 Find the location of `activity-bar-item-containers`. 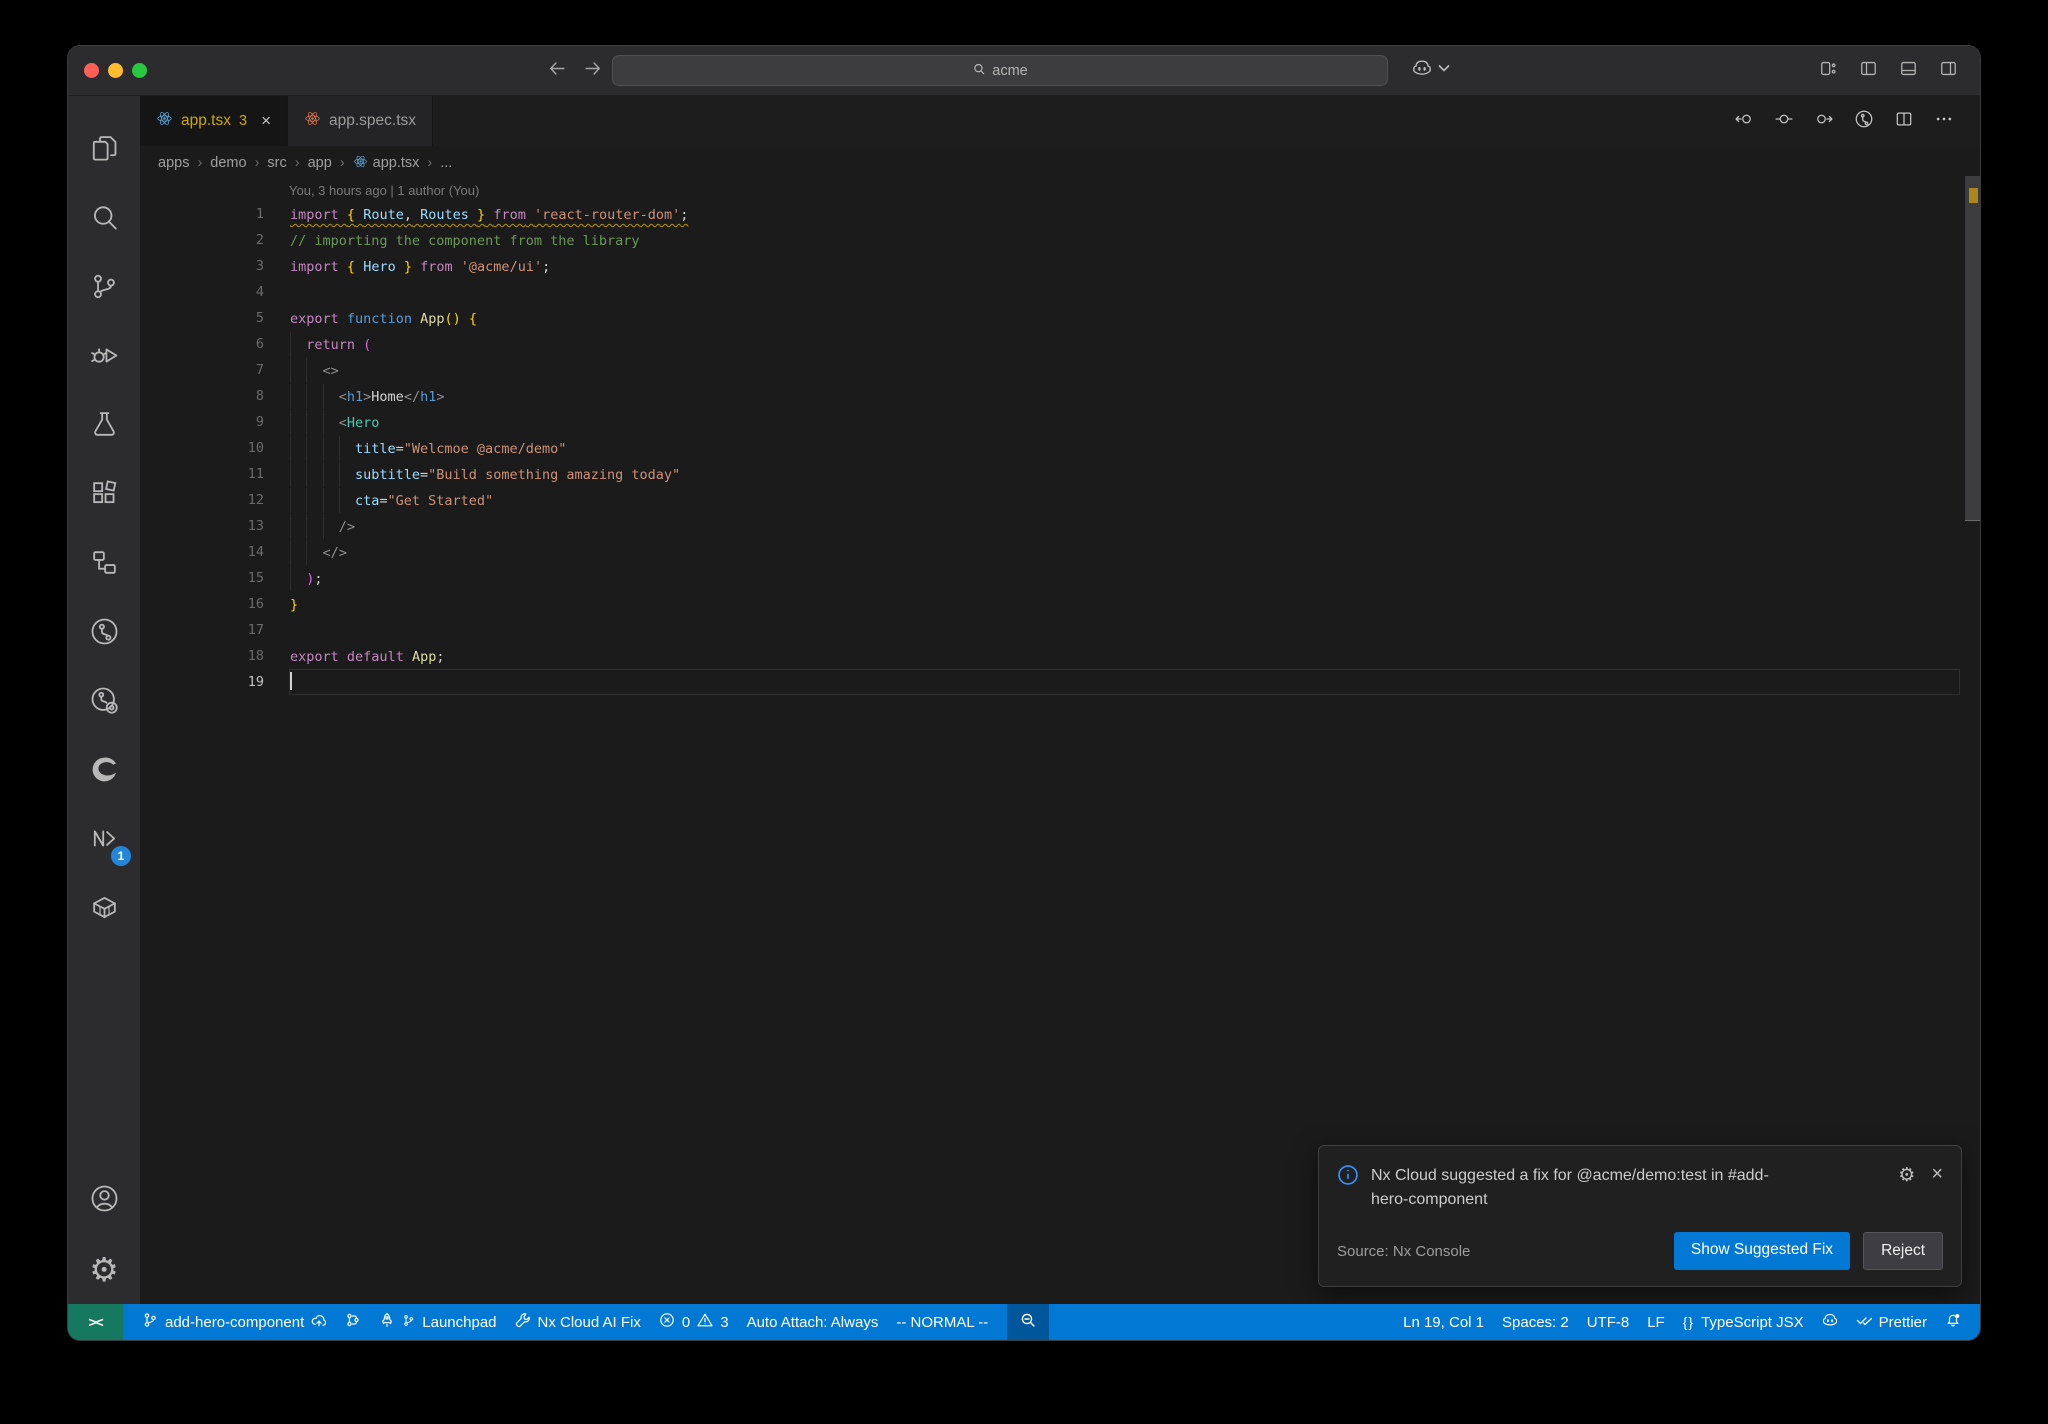

activity-bar-item-containers is located at coordinates (104, 909).